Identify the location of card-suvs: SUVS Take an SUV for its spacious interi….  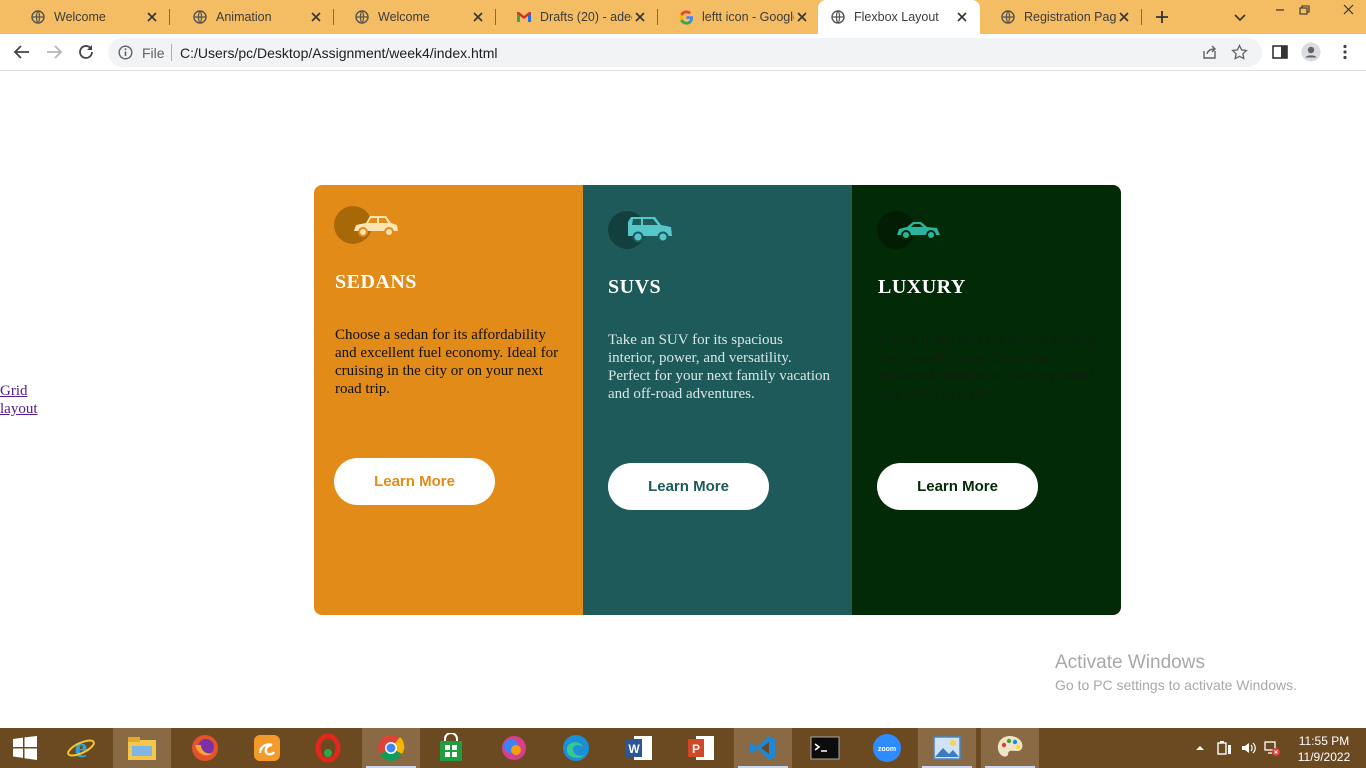
(717, 400).